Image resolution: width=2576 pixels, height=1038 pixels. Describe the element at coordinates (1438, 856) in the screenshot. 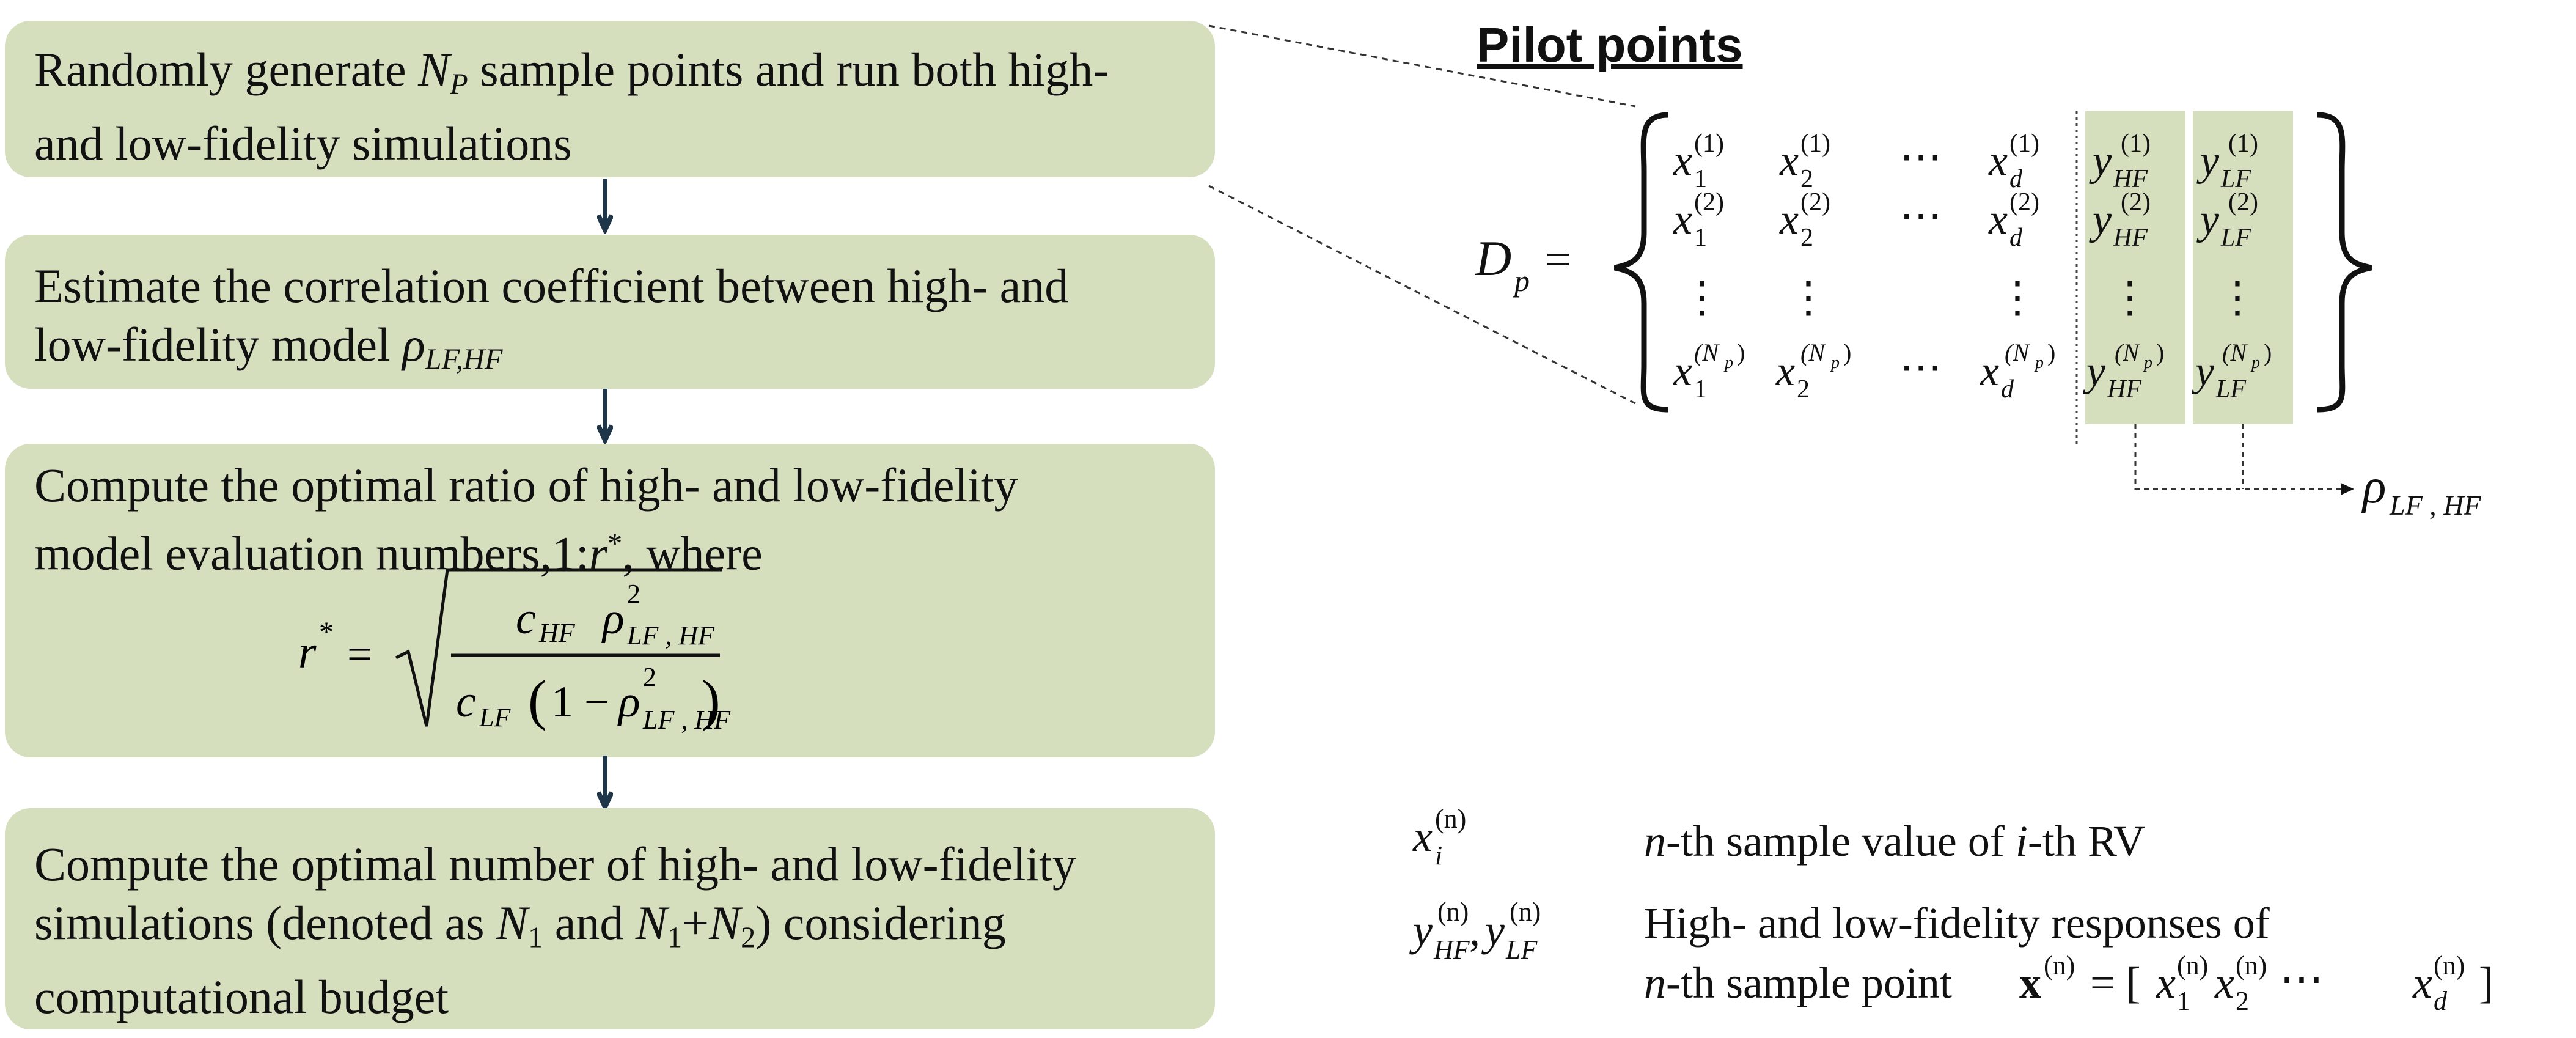

I see `svg-text: i` at that location.